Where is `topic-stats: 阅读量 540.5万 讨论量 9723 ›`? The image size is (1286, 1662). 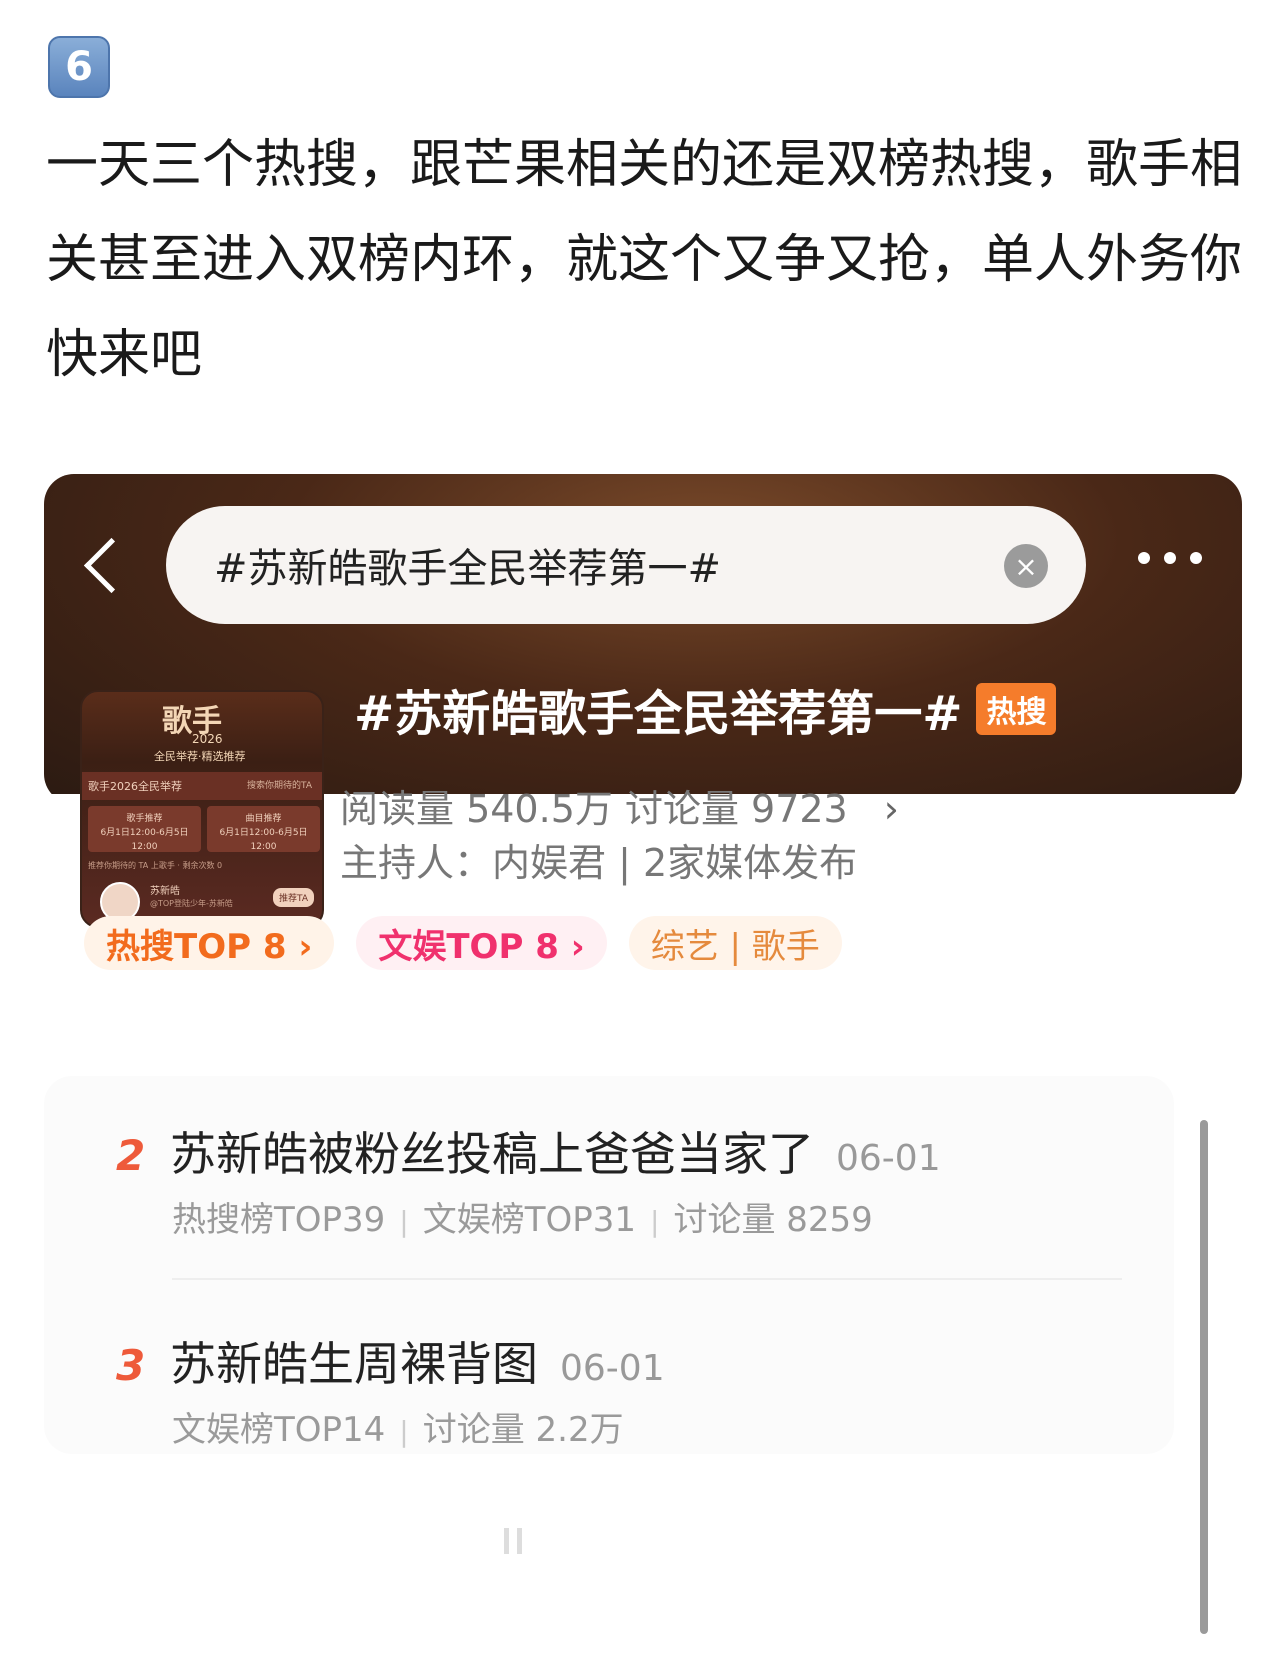
topic-stats: 阅读量 540.5万 讨论量 9723 › is located at coordinates (619, 805).